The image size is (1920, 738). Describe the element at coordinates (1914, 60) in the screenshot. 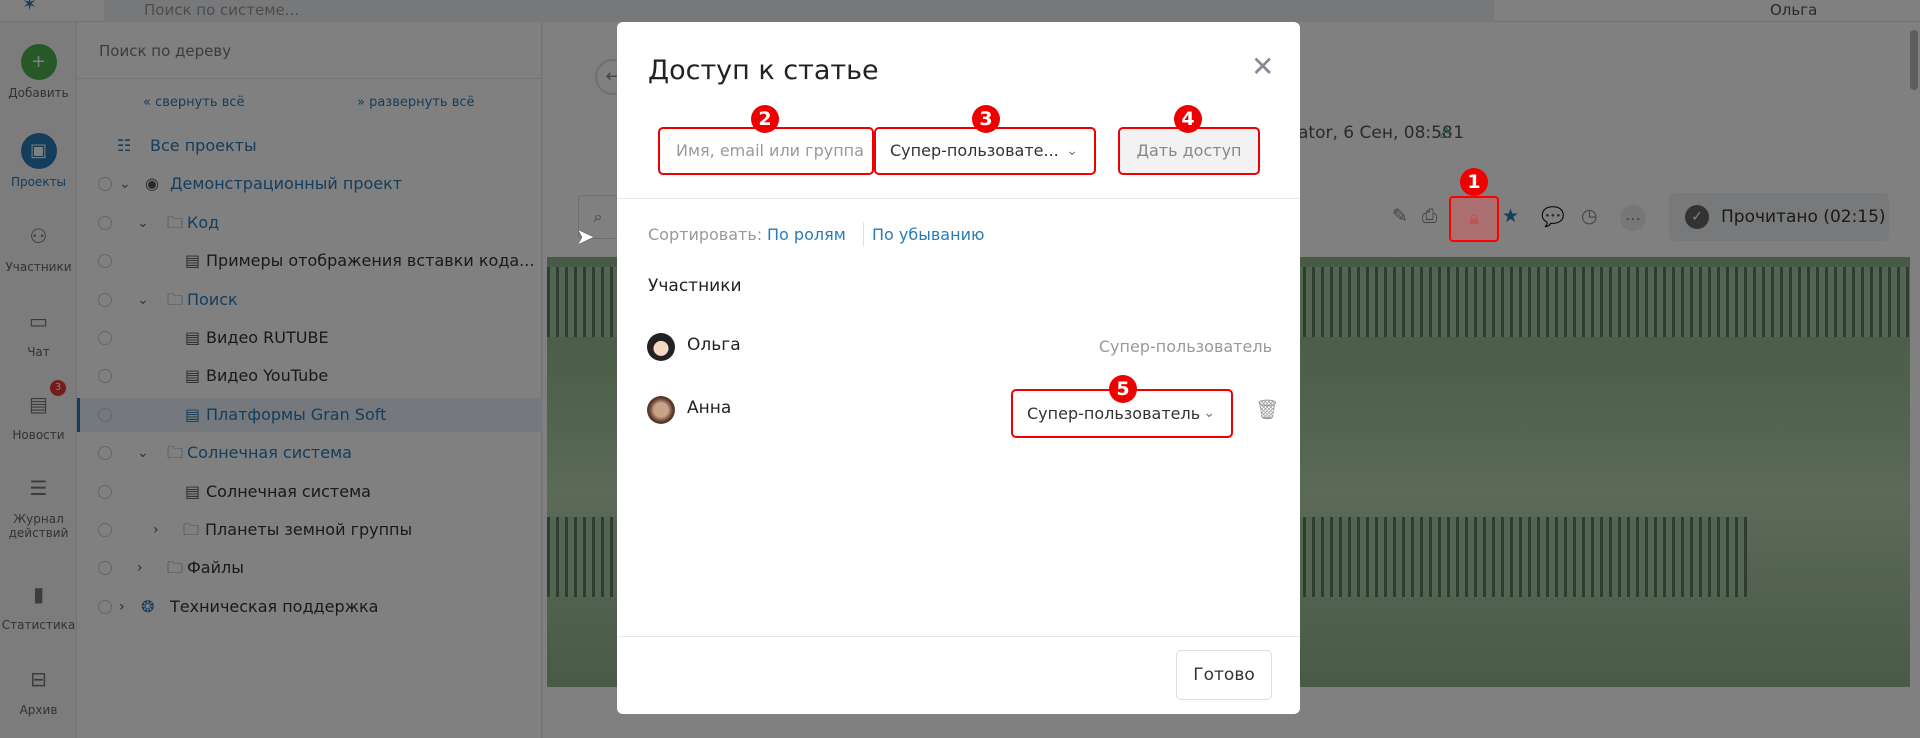

I see `scrollbar` at that location.